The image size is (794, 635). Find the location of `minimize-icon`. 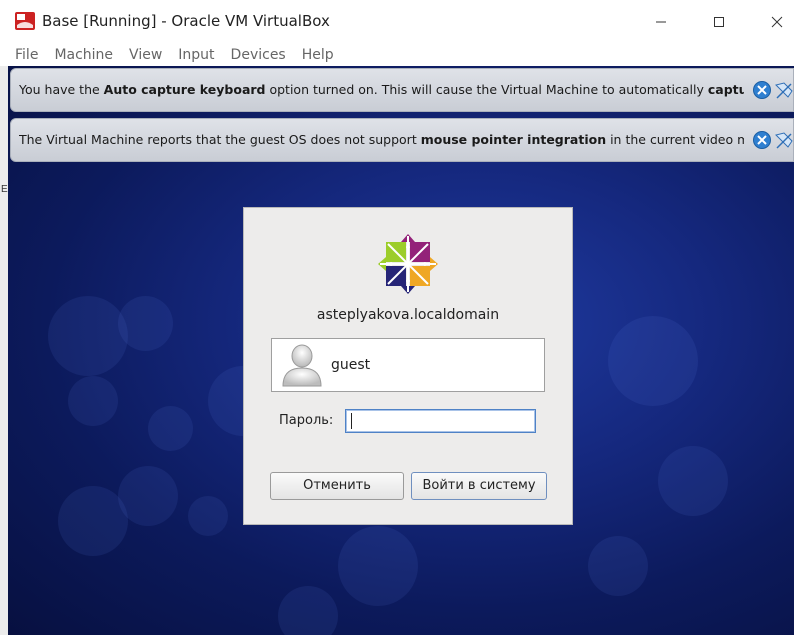

minimize-icon is located at coordinates (661, 22).